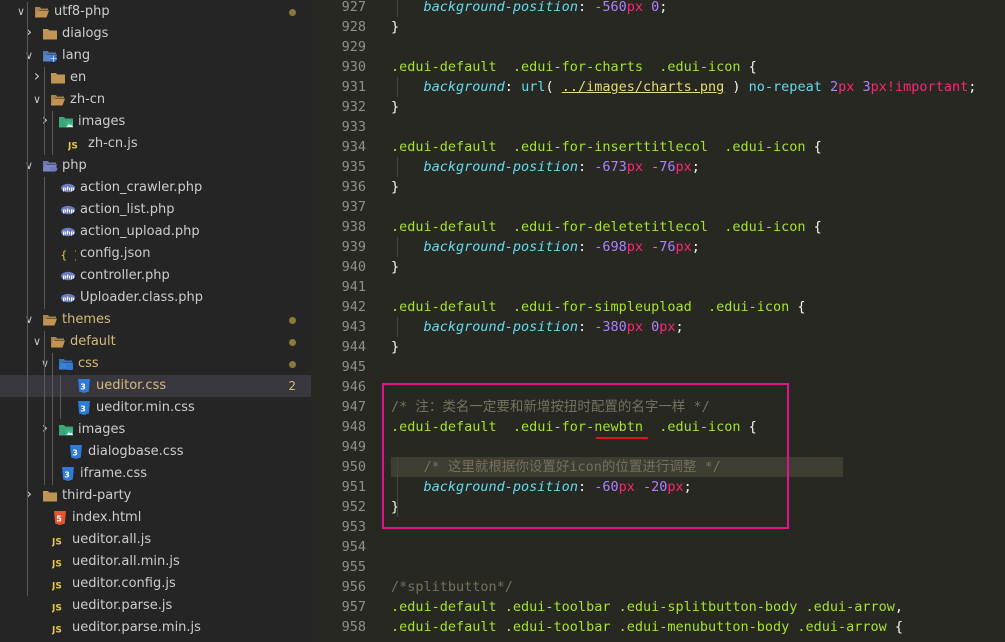 The width and height of the screenshot is (1005, 642). What do you see at coordinates (155, 496) in the screenshot?
I see `explorer-item: › third-party` at bounding box center [155, 496].